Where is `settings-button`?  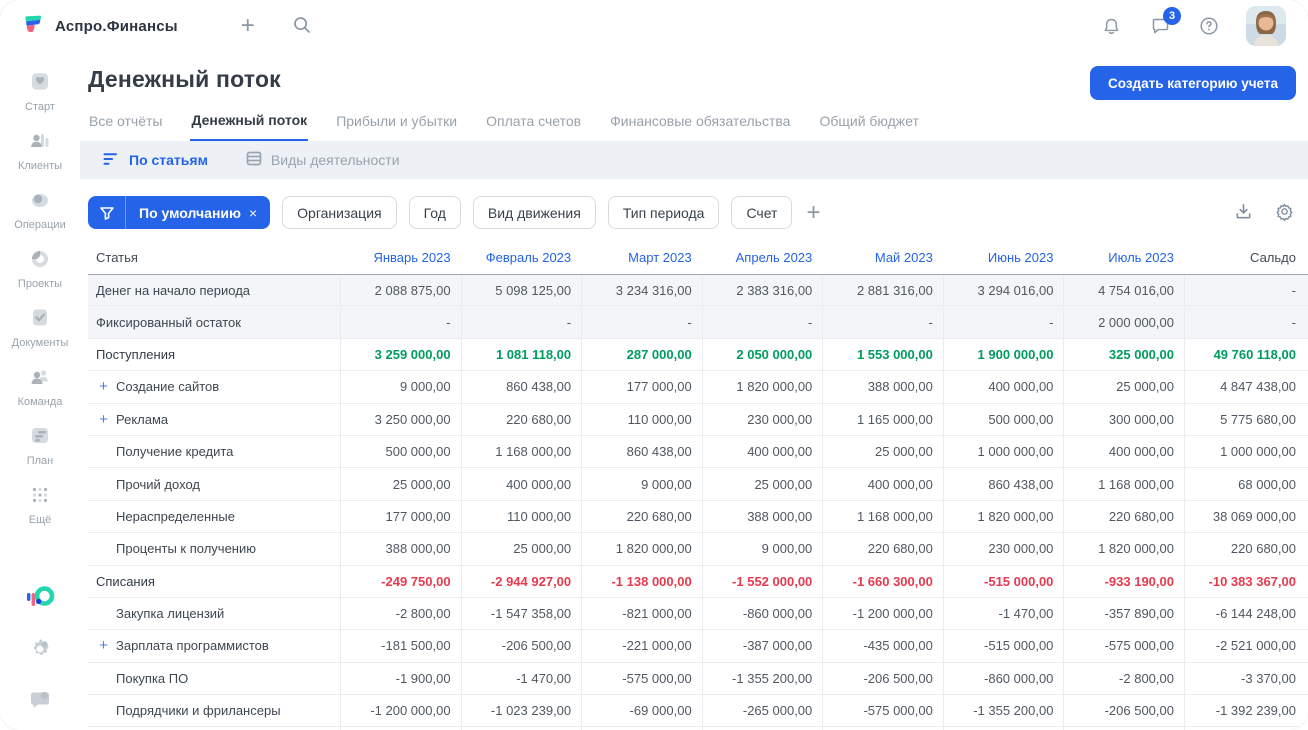 settings-button is located at coordinates (40, 650).